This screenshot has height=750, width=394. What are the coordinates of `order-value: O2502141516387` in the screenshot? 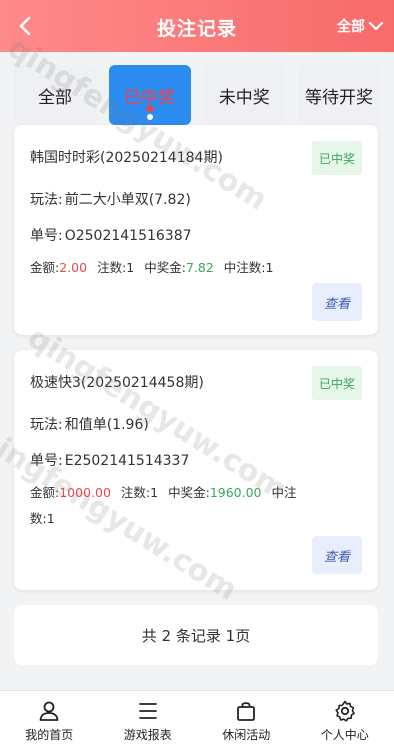 It's located at (128, 236).